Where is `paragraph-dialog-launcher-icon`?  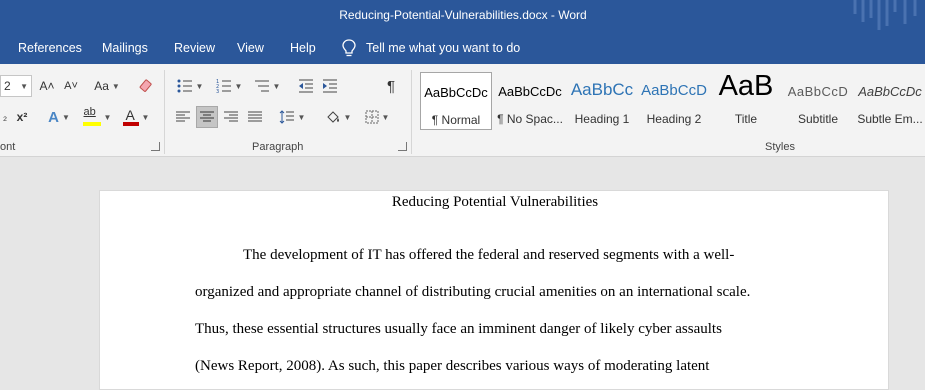 paragraph-dialog-launcher-icon is located at coordinates (402, 146).